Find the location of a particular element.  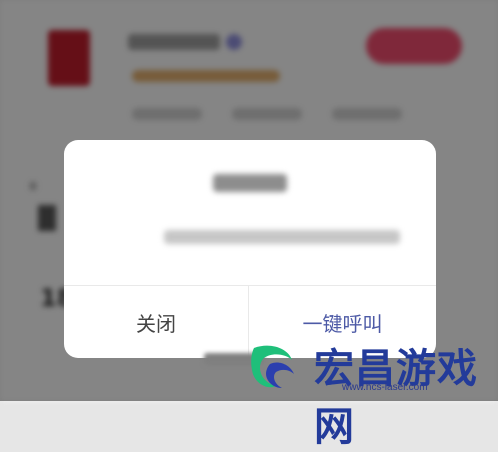

dragon-logo-icon is located at coordinates (272, 366).